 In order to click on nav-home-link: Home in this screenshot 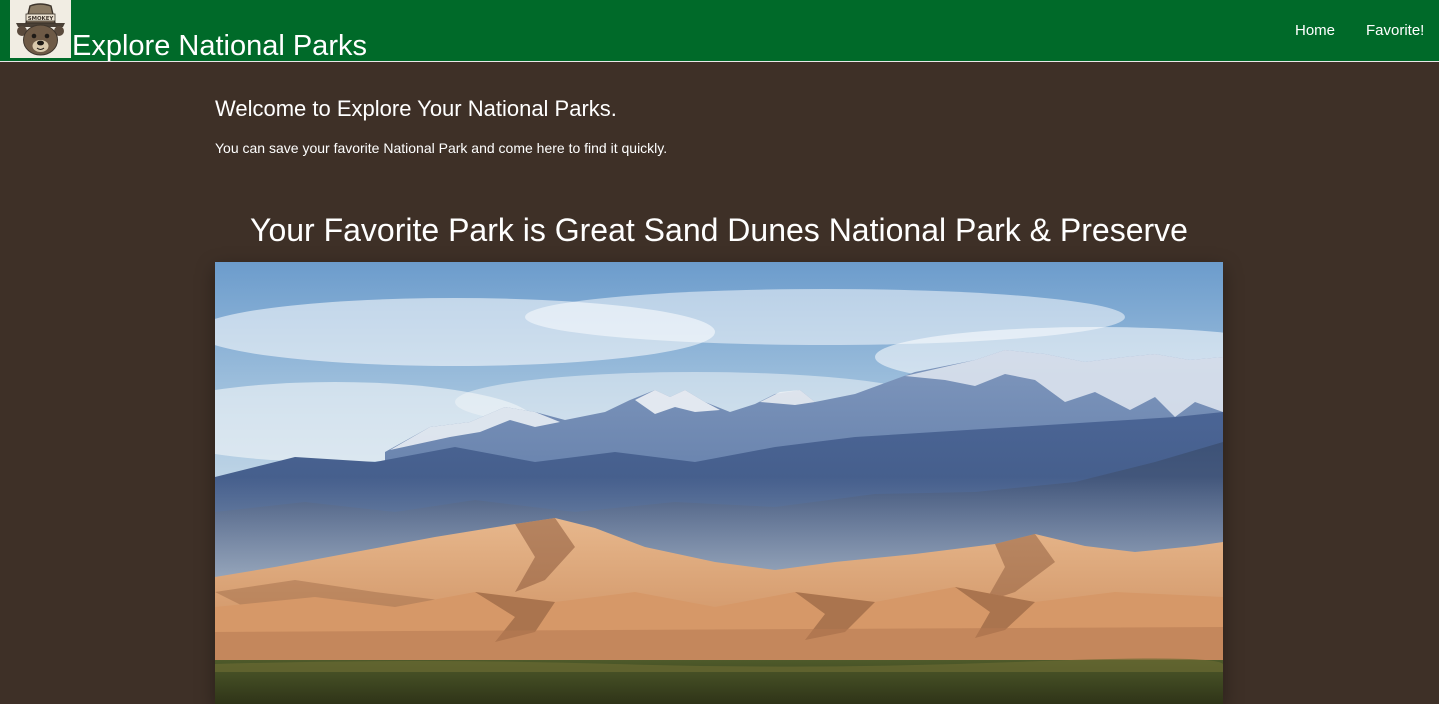, I will do `click(1315, 31)`.